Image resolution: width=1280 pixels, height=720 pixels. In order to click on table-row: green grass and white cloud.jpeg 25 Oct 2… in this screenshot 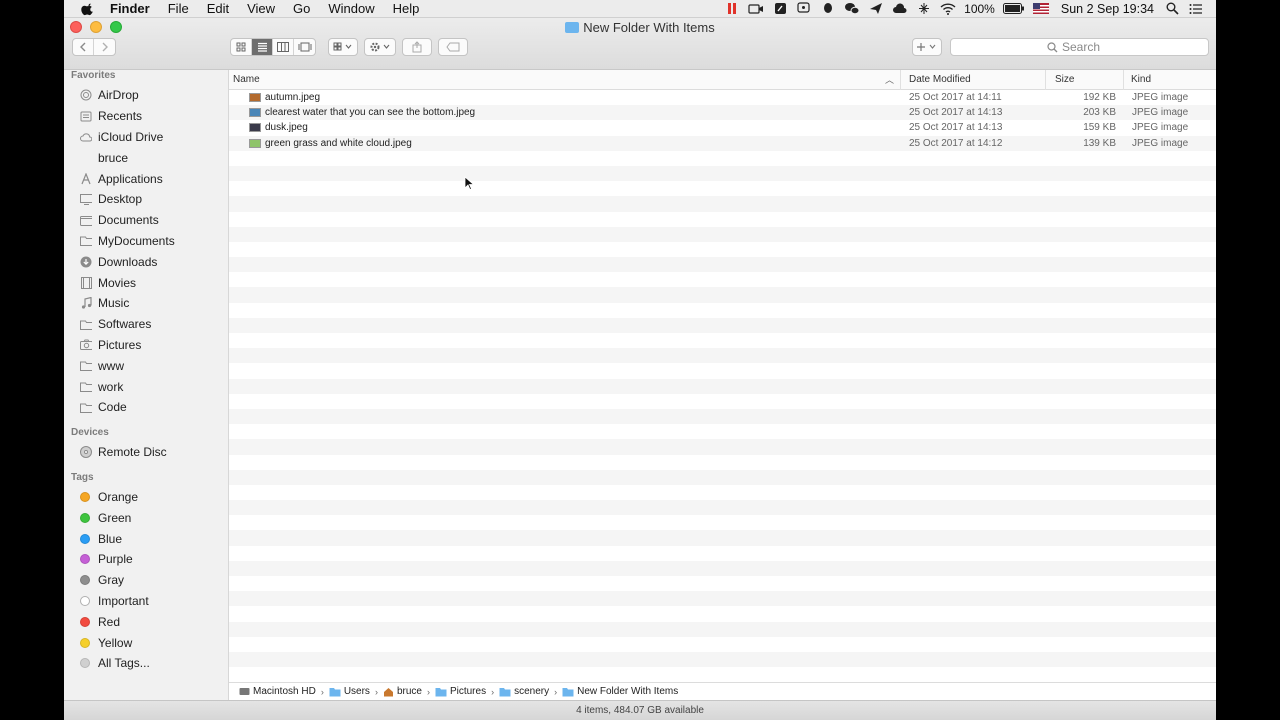, I will do `click(722, 143)`.